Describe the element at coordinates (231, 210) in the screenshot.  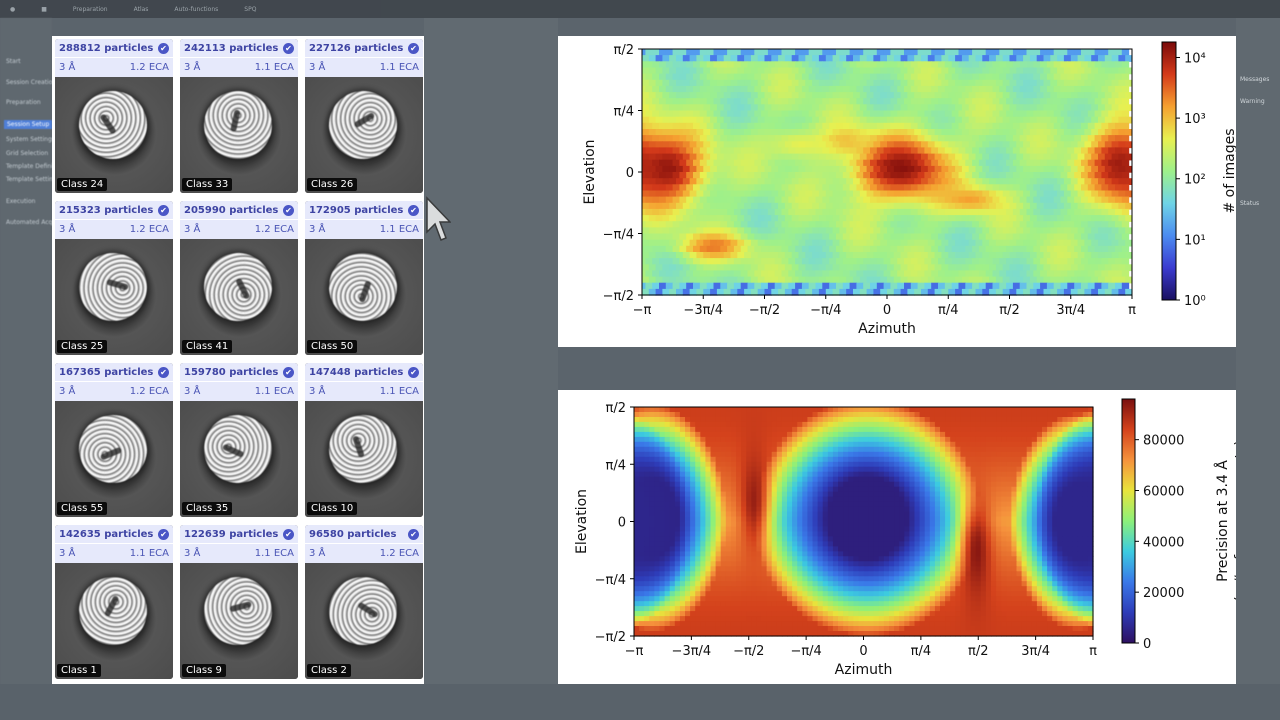
I see `particle-count: 205990 particles` at that location.